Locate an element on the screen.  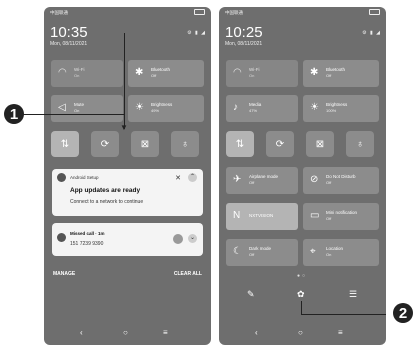
phone-icon is located at coordinates (61, 237).